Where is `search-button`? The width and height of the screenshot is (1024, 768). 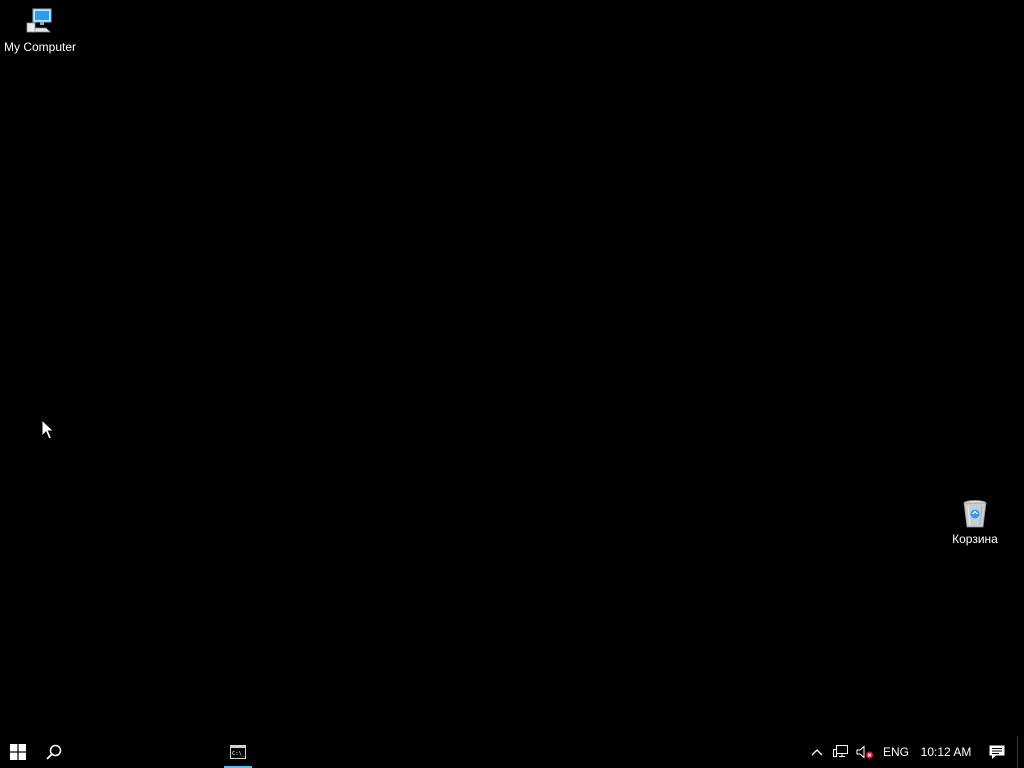
search-button is located at coordinates (54, 752).